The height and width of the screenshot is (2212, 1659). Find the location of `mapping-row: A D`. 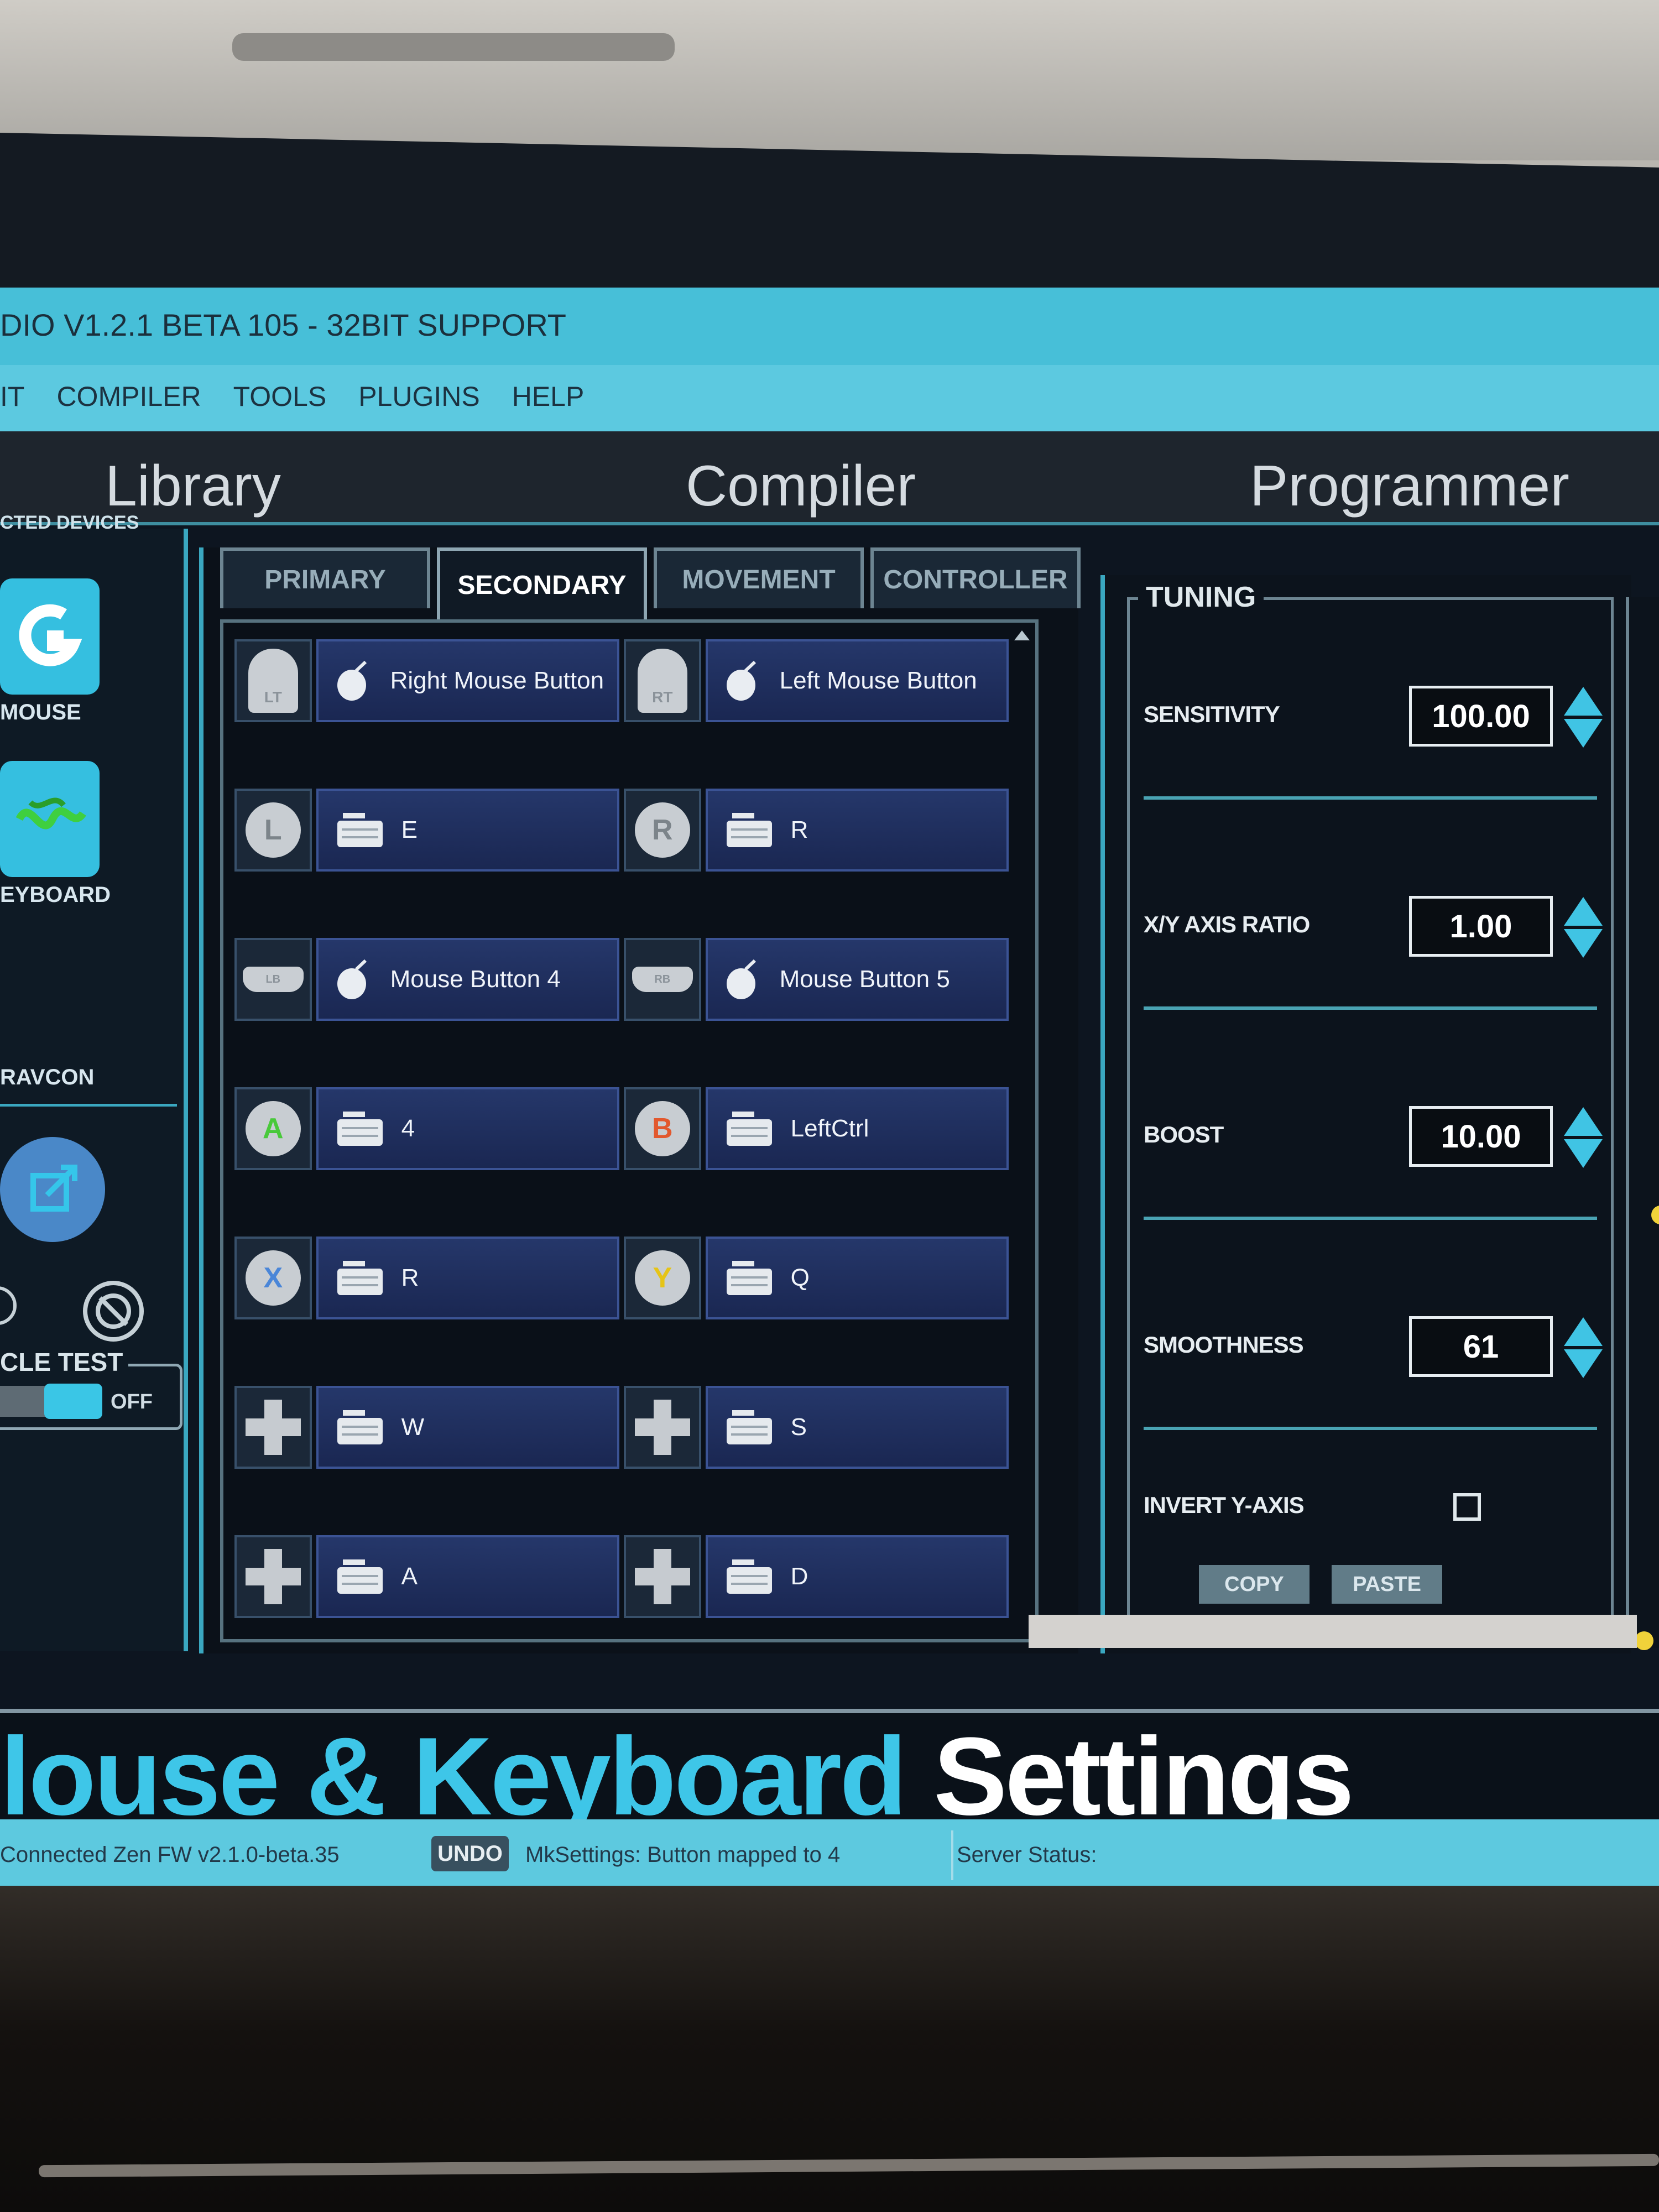

mapping-row: A D is located at coordinates (622, 1576).